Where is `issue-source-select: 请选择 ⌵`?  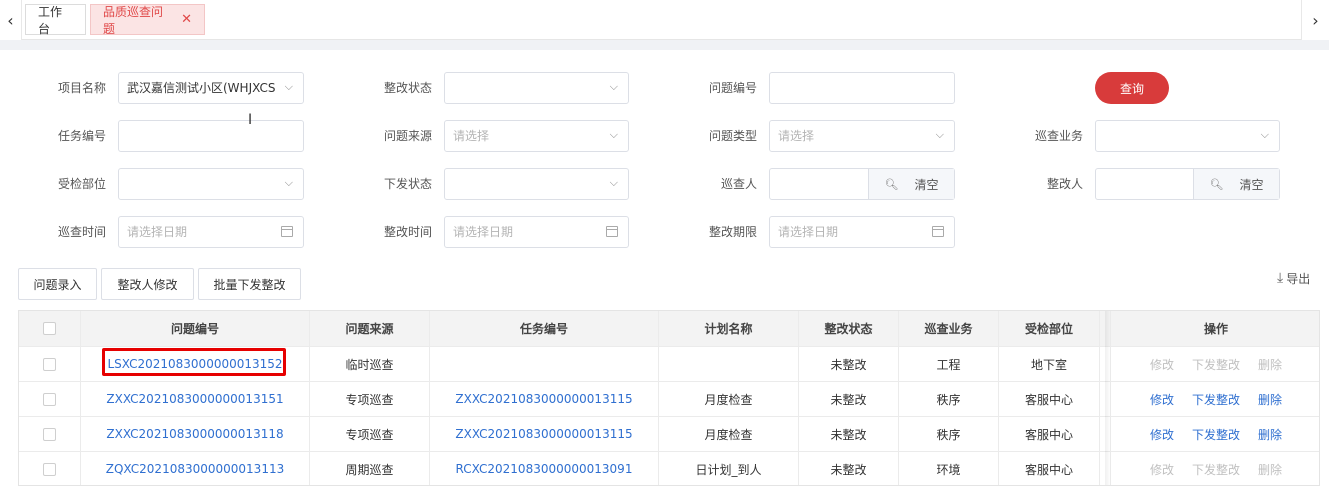 issue-source-select: 请选择 ⌵ is located at coordinates (536, 136).